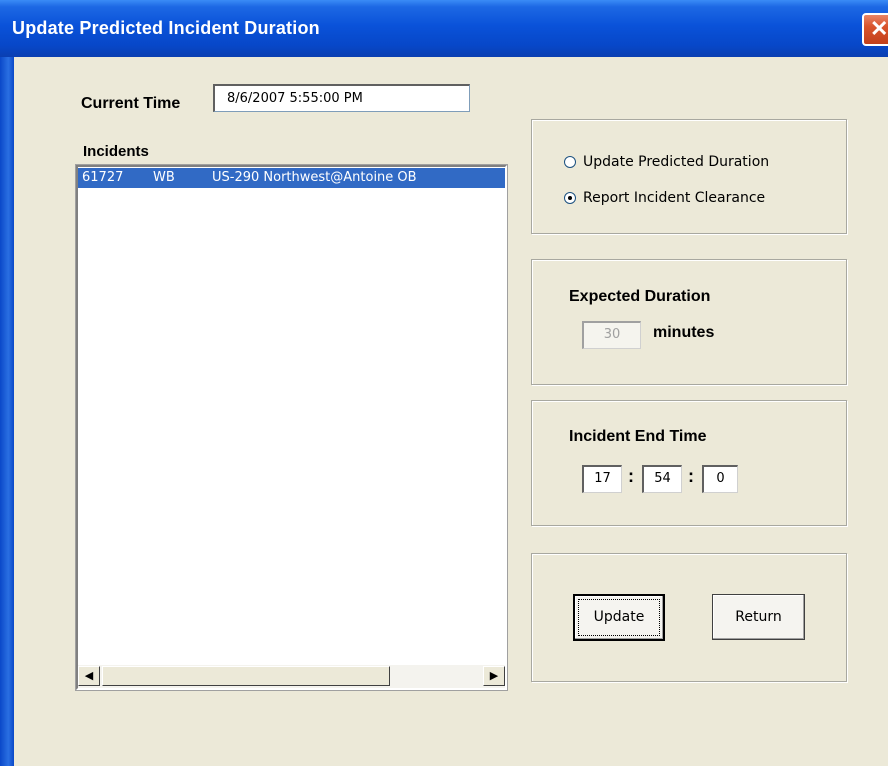  Describe the element at coordinates (689, 617) in the screenshot. I see `actions-group: Update Return` at that location.